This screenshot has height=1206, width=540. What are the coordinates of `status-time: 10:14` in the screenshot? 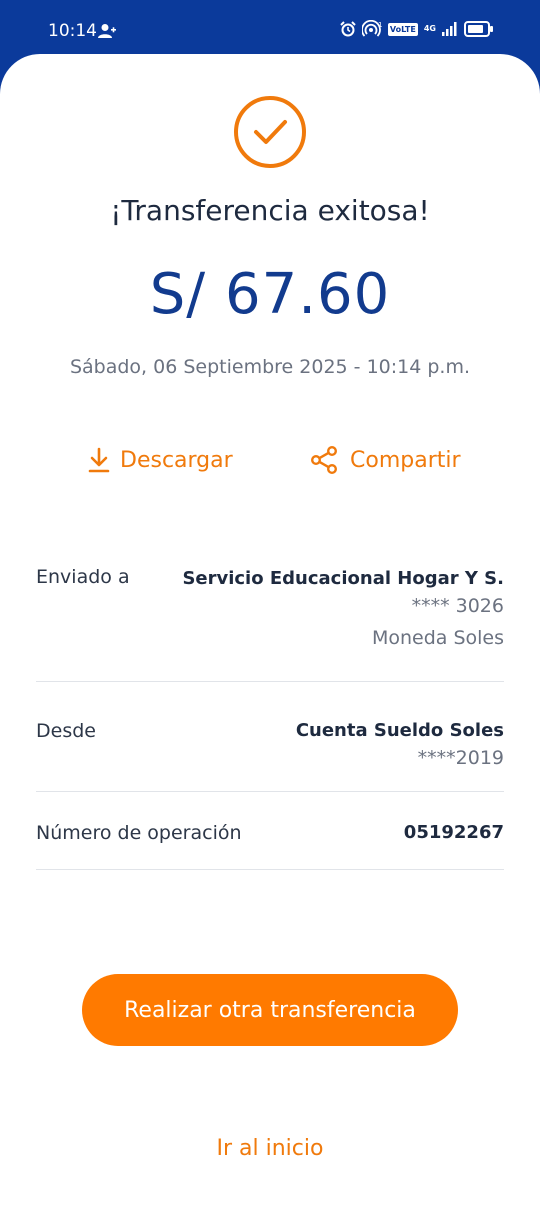 It's located at (72, 31).